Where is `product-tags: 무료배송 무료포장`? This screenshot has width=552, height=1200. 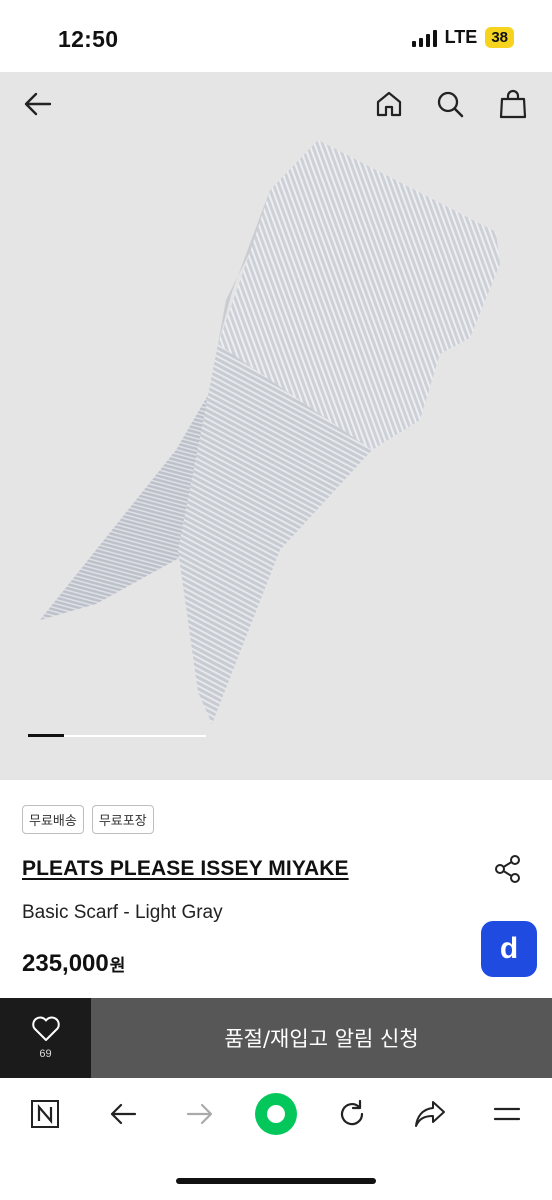
product-tags: 무료배송 무료포장 is located at coordinates (88, 819).